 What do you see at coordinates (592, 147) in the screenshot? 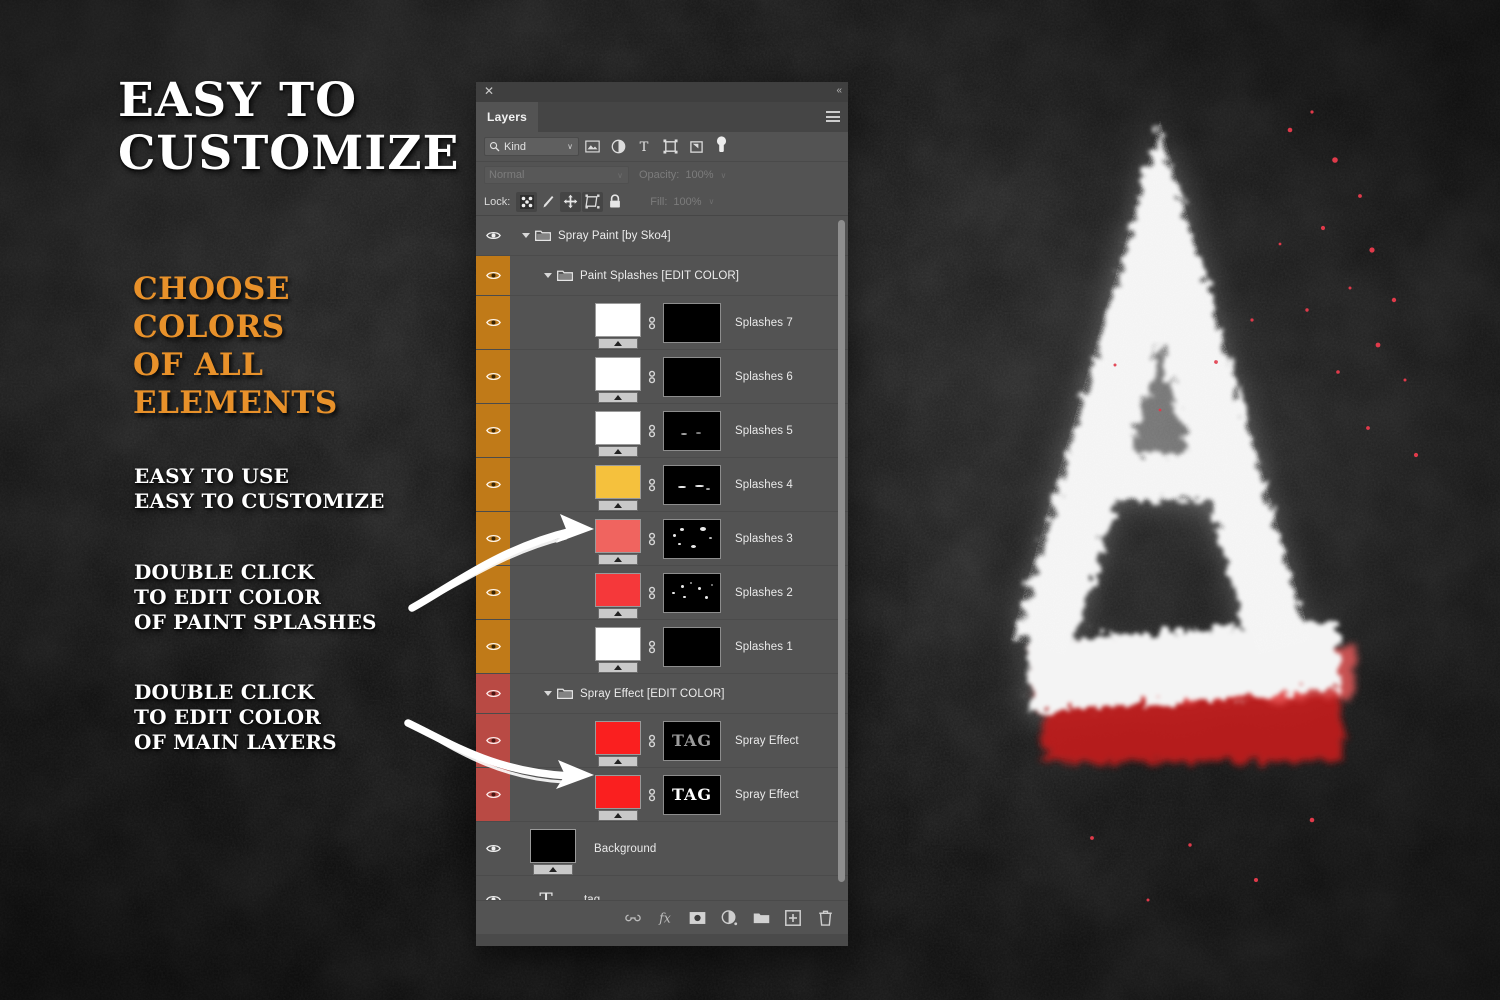
I see `pixel-layer-icon` at bounding box center [592, 147].